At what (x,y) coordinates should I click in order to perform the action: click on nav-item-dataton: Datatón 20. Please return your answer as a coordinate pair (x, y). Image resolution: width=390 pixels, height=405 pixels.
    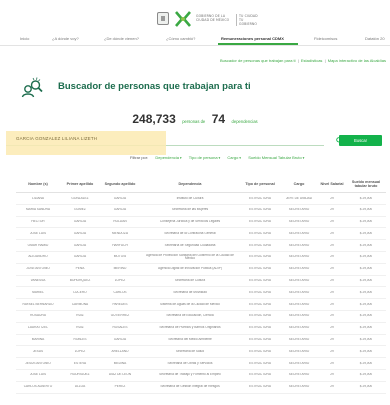
    Looking at the image, I should click on (375, 38).